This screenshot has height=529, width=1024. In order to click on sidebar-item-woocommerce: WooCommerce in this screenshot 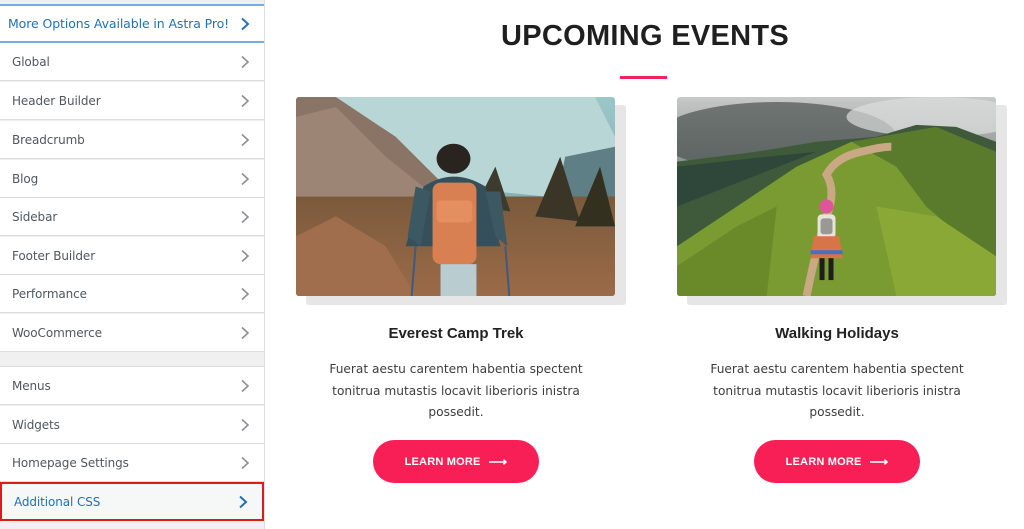, I will do `click(132, 333)`.